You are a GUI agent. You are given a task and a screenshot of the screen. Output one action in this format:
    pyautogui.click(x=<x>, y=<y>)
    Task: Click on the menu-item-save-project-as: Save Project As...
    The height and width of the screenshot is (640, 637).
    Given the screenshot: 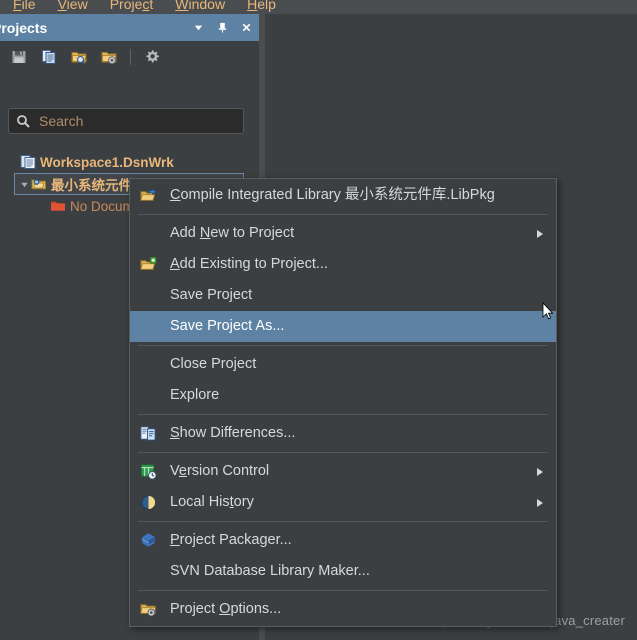 What is the action you would take?
    pyautogui.click(x=343, y=326)
    